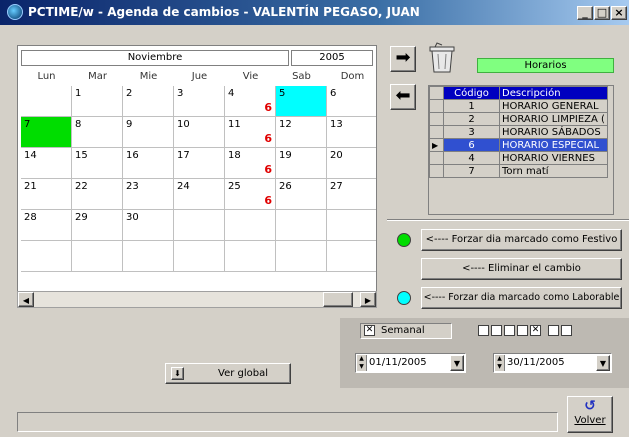 The width and height of the screenshot is (629, 437). What do you see at coordinates (250, 132) in the screenshot?
I see `calendar-day-cell: 11 6` at bounding box center [250, 132].